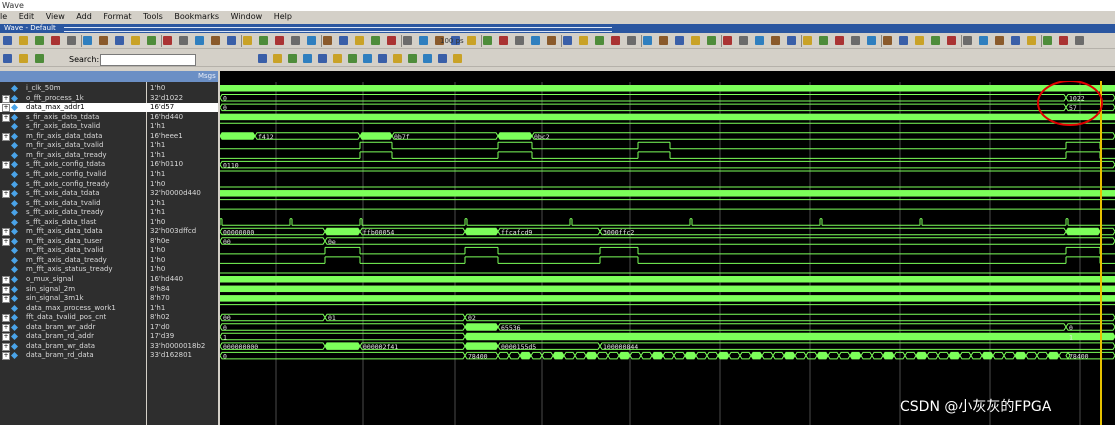 The image size is (1115, 425). What do you see at coordinates (109, 212) in the screenshot?
I see `signal-row: s_fft_axis_data_tready 1'h1` at bounding box center [109, 212].